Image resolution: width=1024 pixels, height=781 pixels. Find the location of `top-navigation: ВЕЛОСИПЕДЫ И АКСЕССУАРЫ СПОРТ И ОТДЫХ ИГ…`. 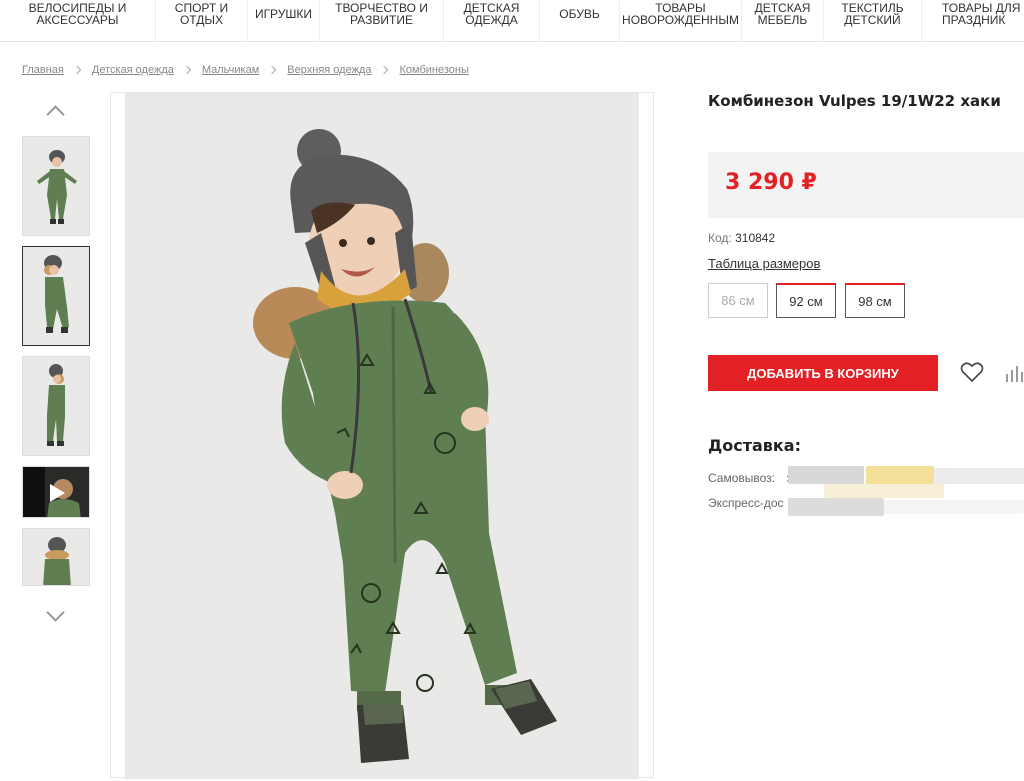

top-navigation: ВЕЛОСИПЕДЫ И АКСЕССУАРЫ СПОРТ И ОТДЫХ ИГ… is located at coordinates (512, 21).